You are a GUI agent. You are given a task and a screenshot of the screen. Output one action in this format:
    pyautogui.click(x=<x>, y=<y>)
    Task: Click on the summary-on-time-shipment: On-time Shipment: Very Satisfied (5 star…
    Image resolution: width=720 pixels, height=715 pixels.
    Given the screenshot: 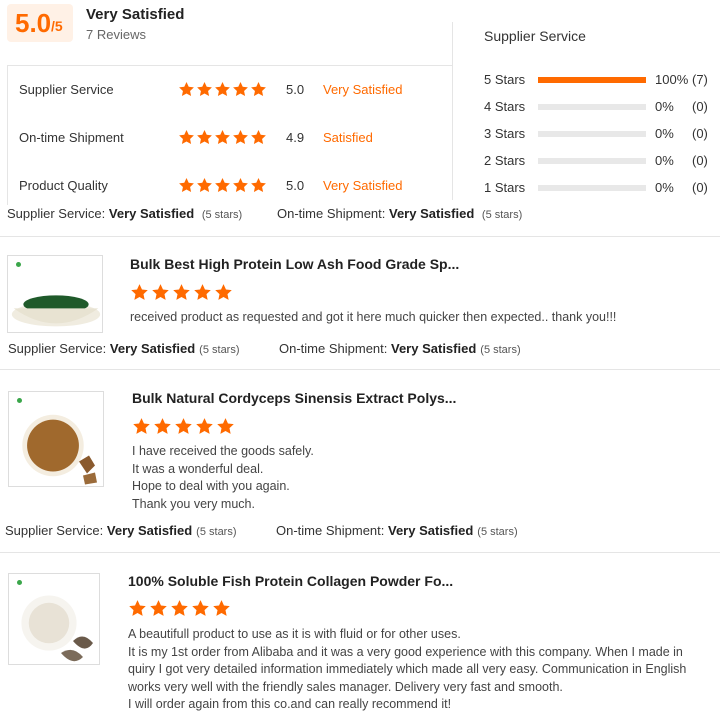 What is the action you would take?
    pyautogui.click(x=400, y=213)
    